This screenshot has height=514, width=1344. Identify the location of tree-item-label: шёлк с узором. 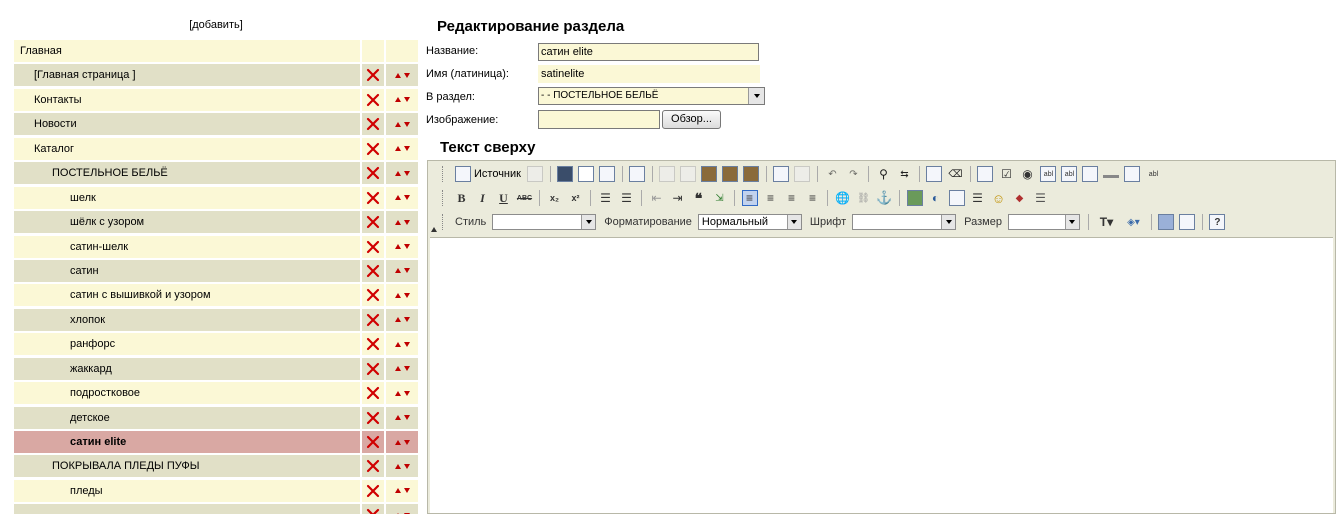
(187, 222).